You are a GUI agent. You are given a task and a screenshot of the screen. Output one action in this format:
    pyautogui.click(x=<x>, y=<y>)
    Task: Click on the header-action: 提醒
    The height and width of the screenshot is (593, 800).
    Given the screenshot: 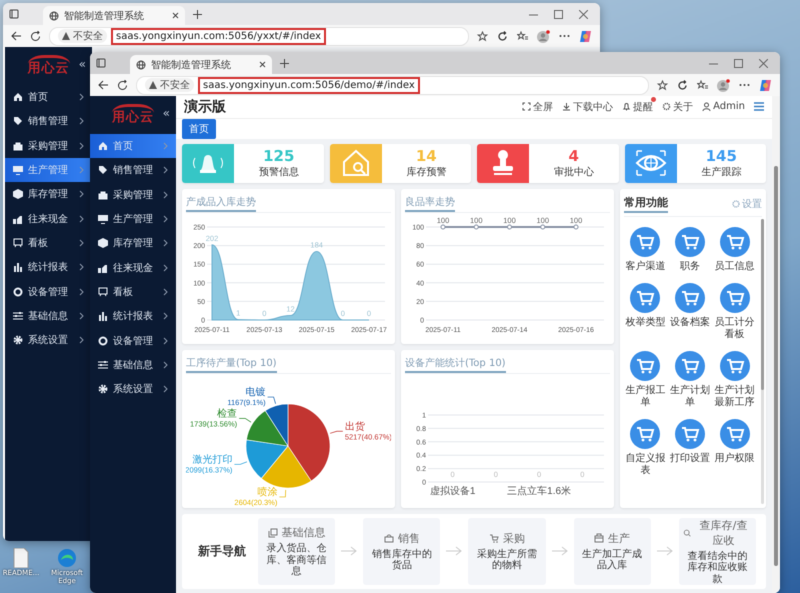 What is the action you would take?
    pyautogui.click(x=638, y=107)
    